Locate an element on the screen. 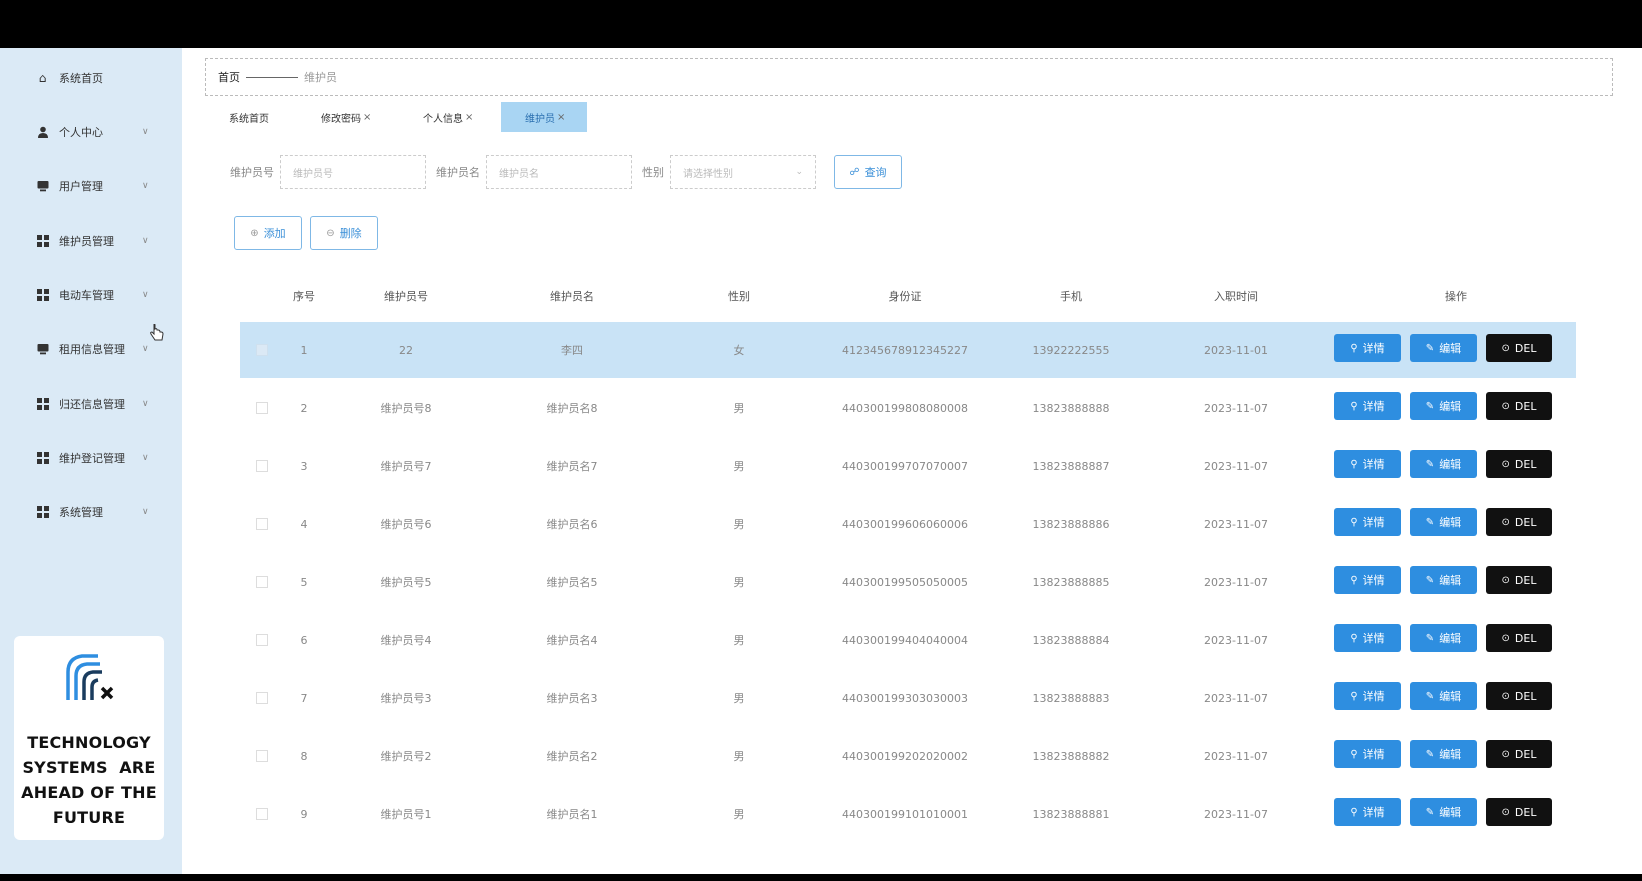 This screenshot has width=1642, height=881. edit-button-label: 编辑 is located at coordinates (1450, 754).